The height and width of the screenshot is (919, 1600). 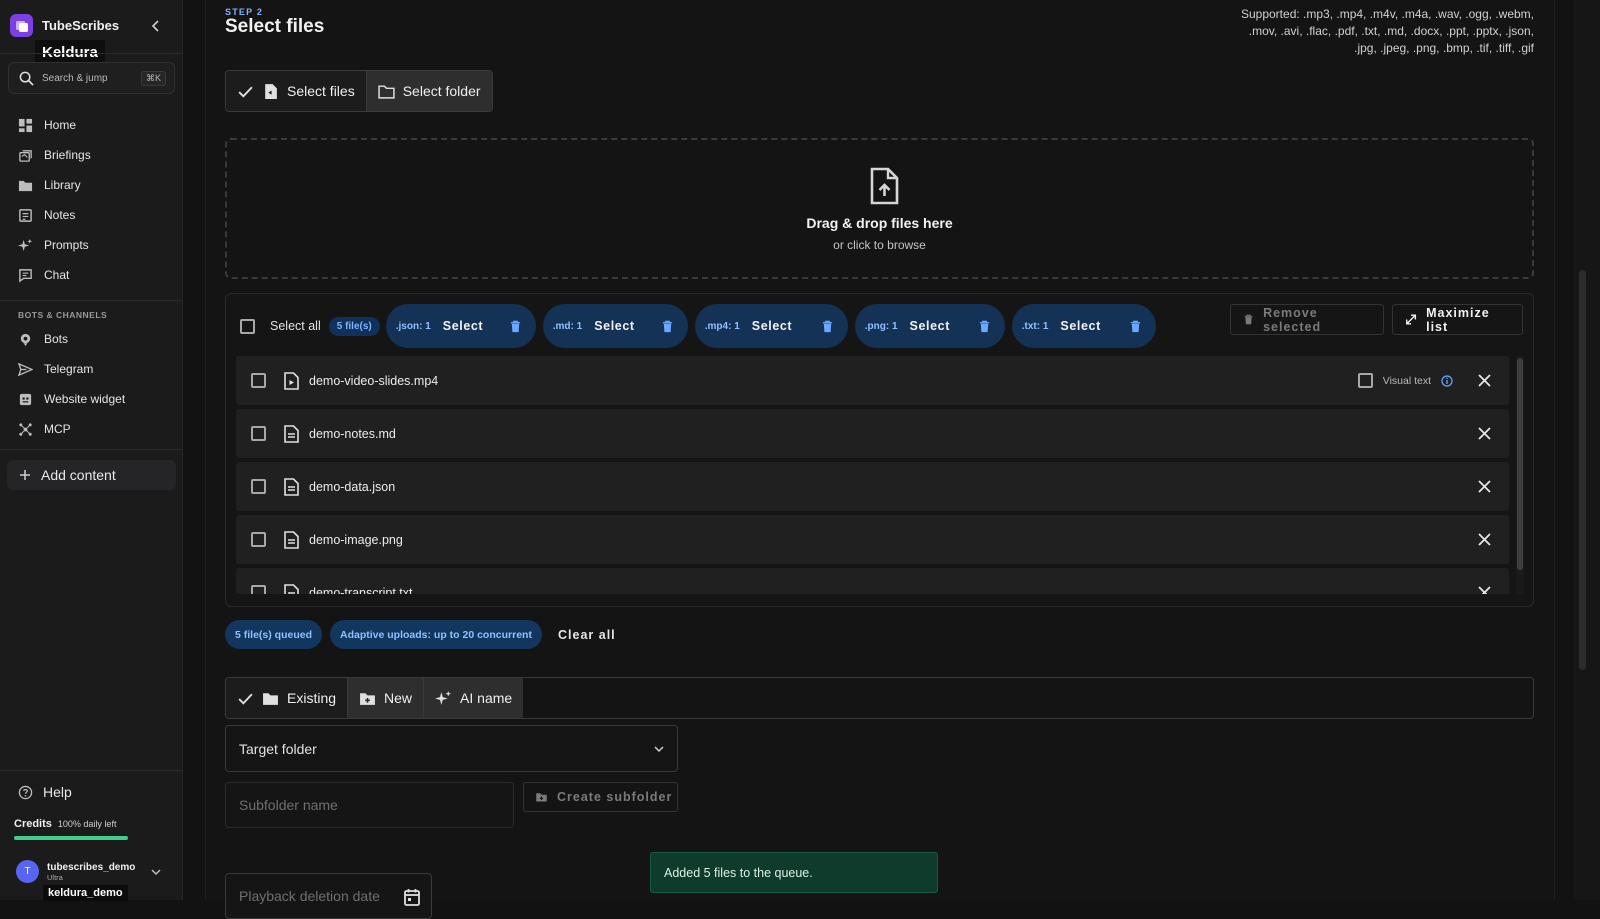 I want to click on remove-selected-label: Remove selected, so click(x=1292, y=319).